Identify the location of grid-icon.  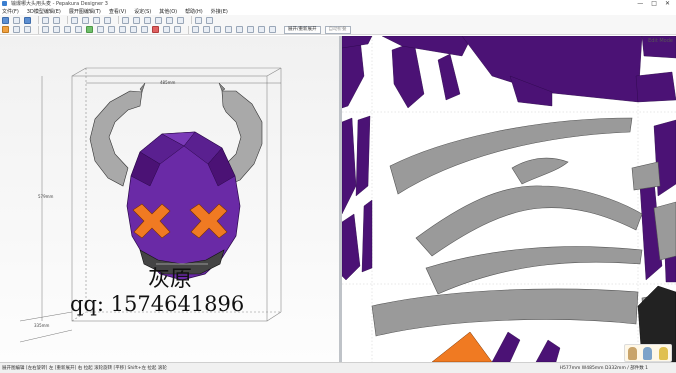
(125, 20).